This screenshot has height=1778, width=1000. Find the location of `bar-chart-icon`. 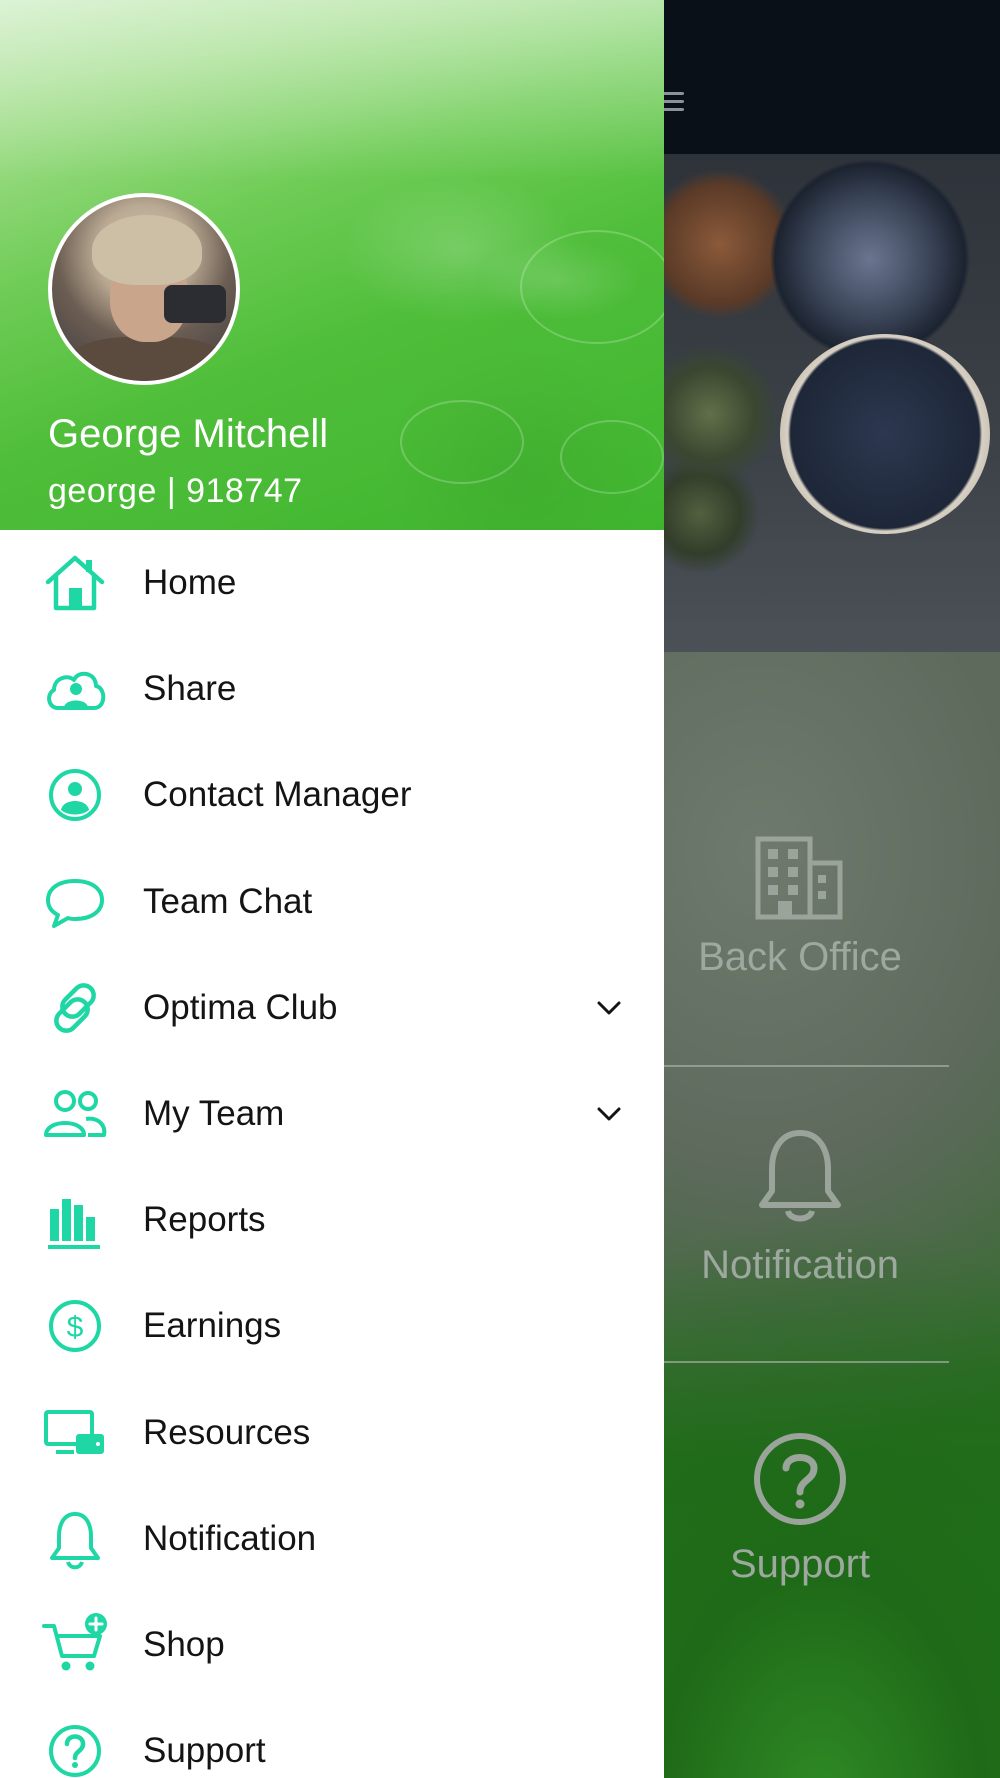

bar-chart-icon is located at coordinates (74, 1224).